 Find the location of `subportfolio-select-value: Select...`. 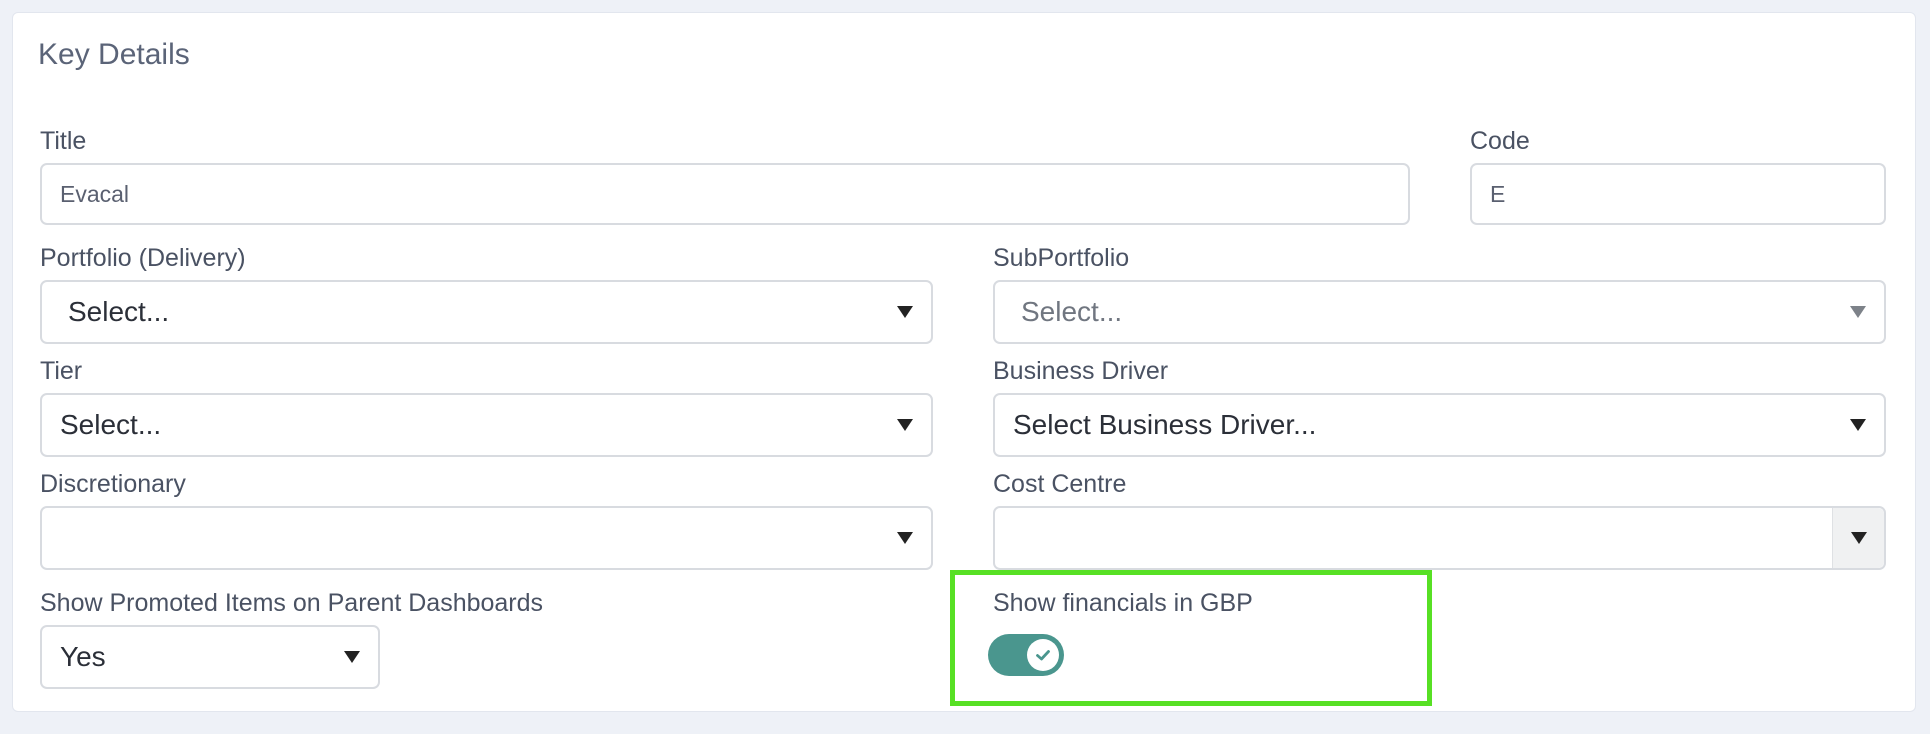

subportfolio-select-value: Select... is located at coordinates (1072, 311).